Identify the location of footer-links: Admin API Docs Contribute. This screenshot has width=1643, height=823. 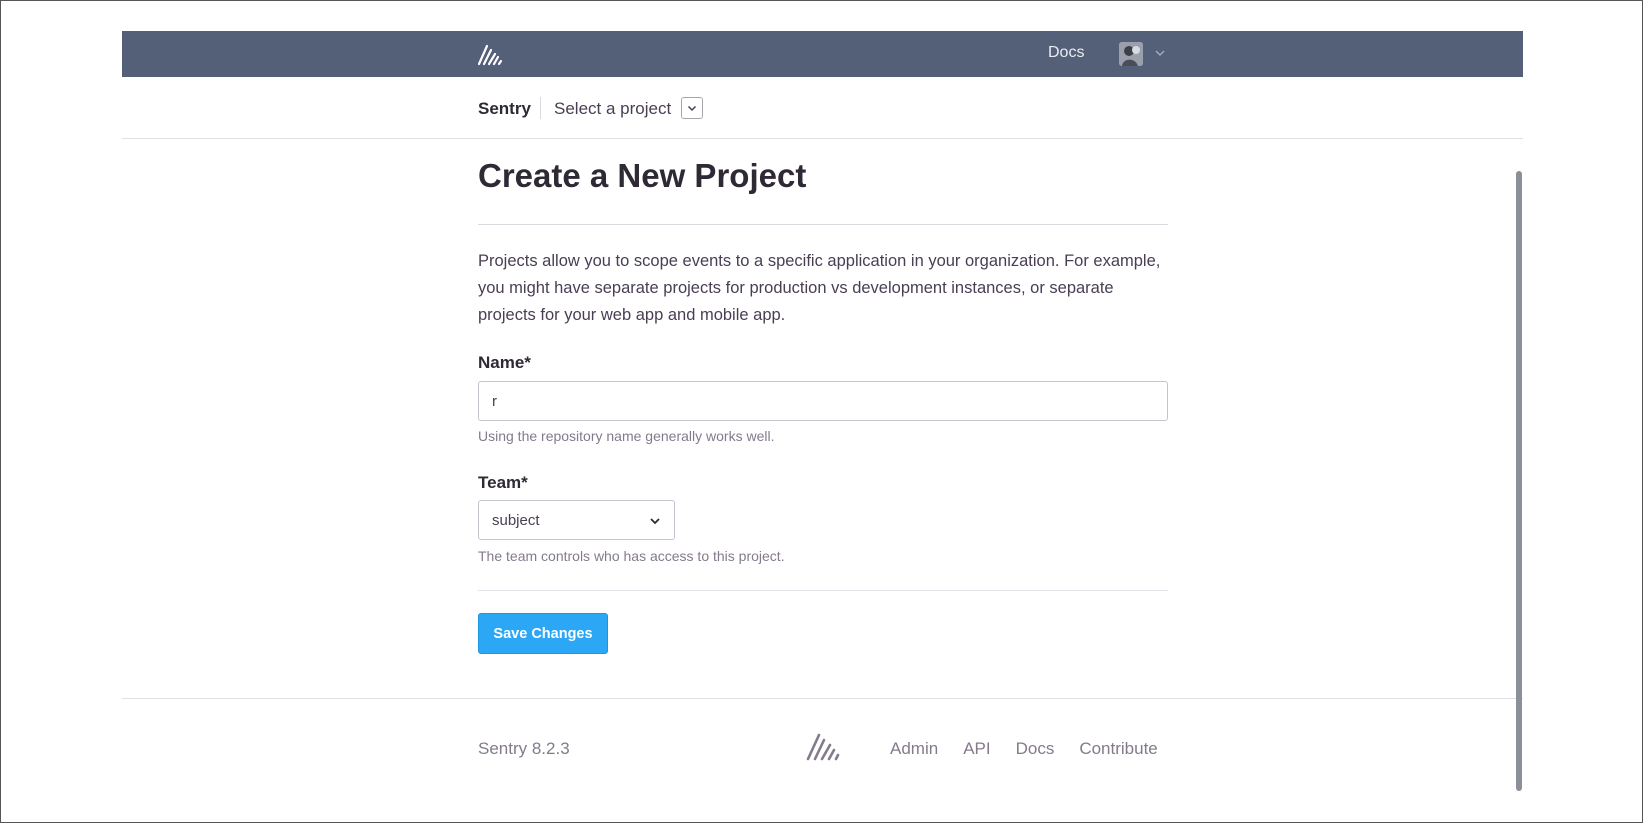
(1024, 749).